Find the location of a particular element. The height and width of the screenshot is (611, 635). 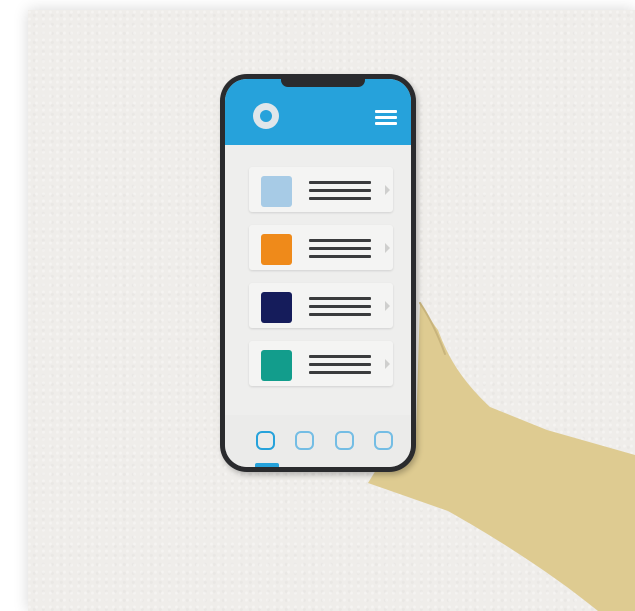

app-header is located at coordinates (318, 112).